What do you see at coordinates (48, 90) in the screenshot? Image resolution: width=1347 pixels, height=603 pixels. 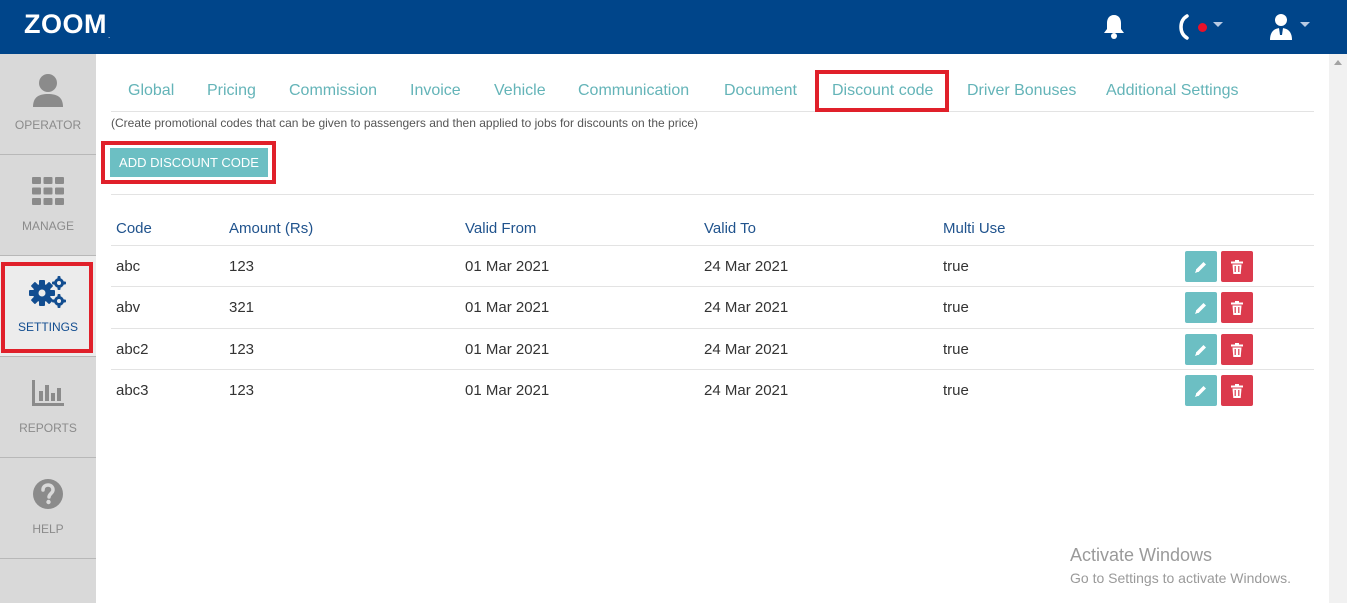 I see `operator-icon` at bounding box center [48, 90].